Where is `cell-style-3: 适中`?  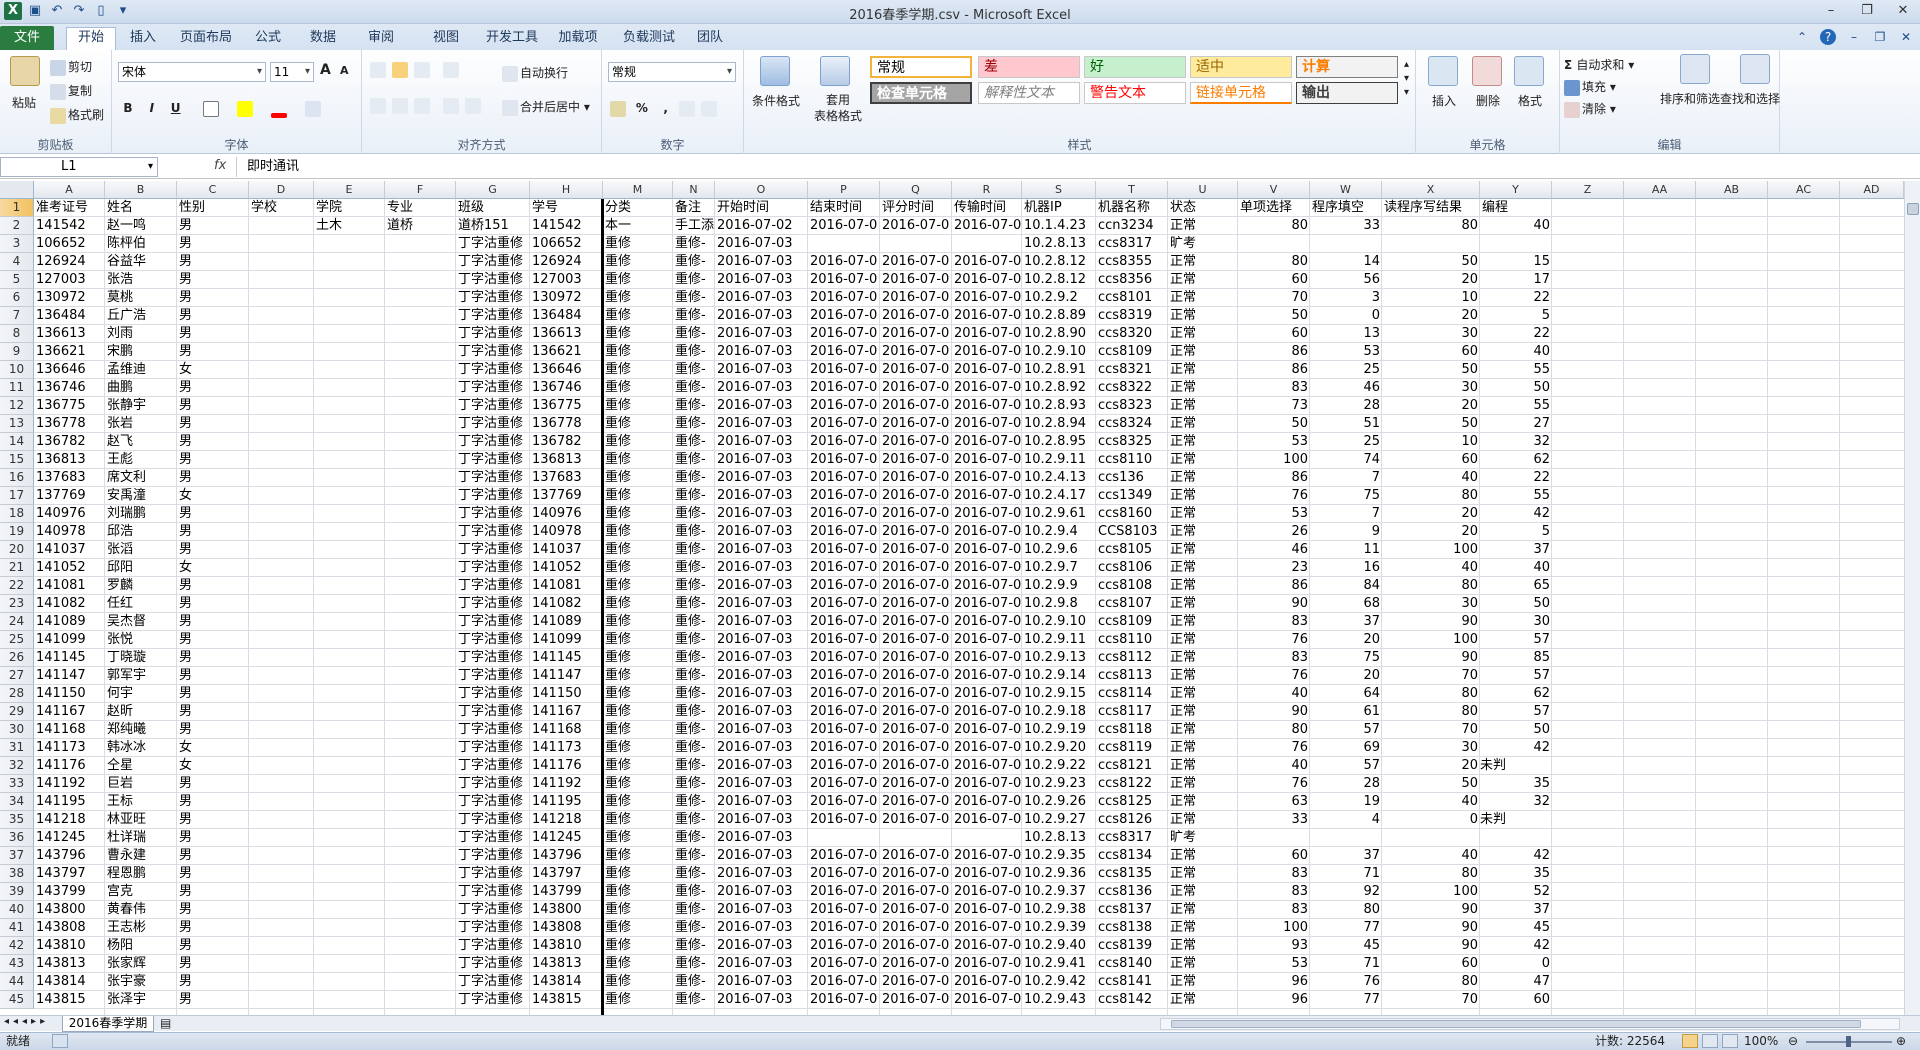
cell-style-3: 适中 is located at coordinates (1241, 67).